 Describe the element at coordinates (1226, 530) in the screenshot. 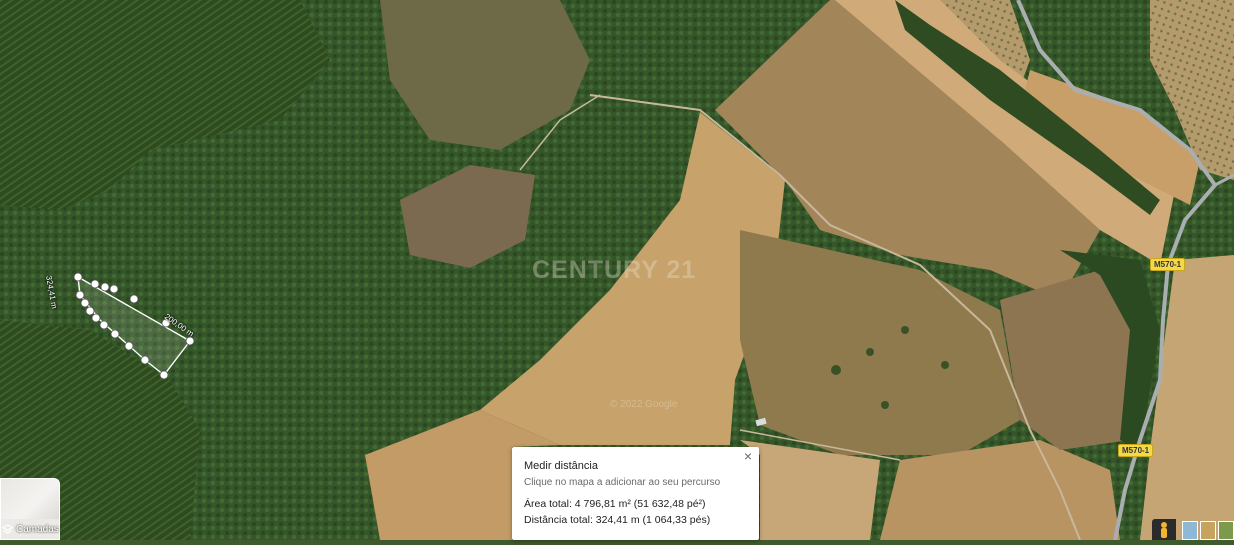

I see `map-thumbnail` at that location.